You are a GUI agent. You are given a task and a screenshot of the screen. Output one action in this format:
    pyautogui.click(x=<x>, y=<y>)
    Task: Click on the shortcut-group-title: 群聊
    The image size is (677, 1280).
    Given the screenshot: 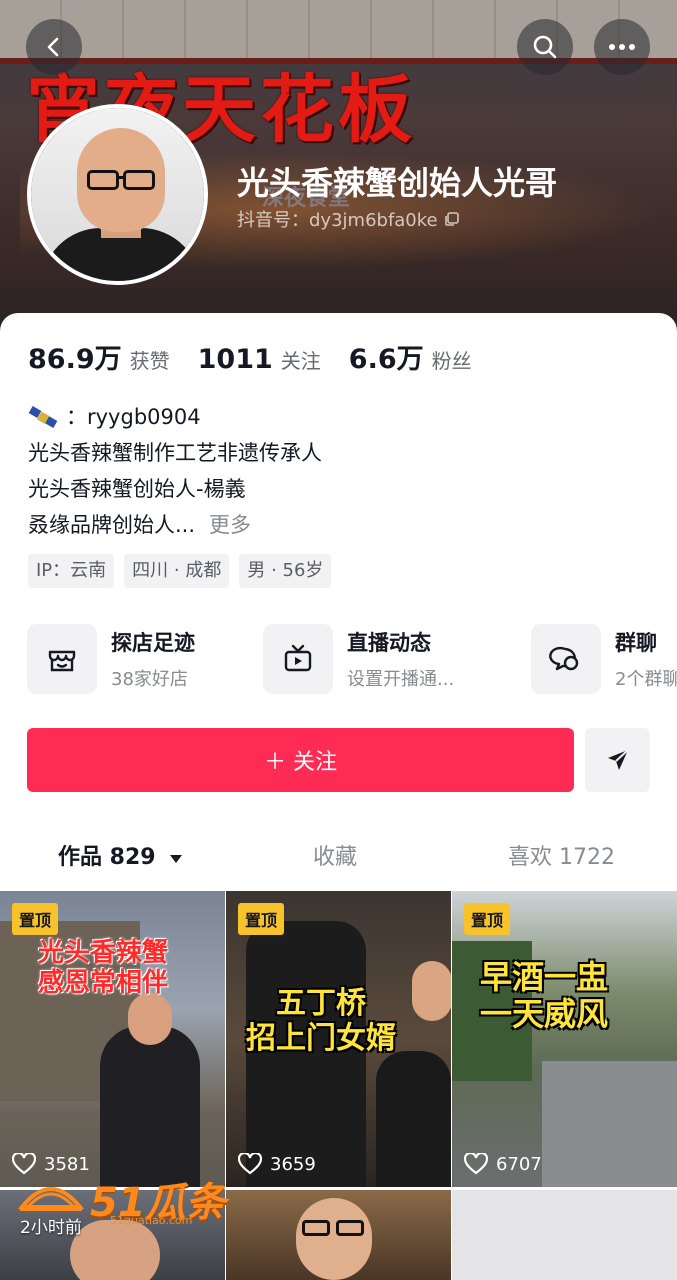 What is the action you would take?
    pyautogui.click(x=636, y=643)
    